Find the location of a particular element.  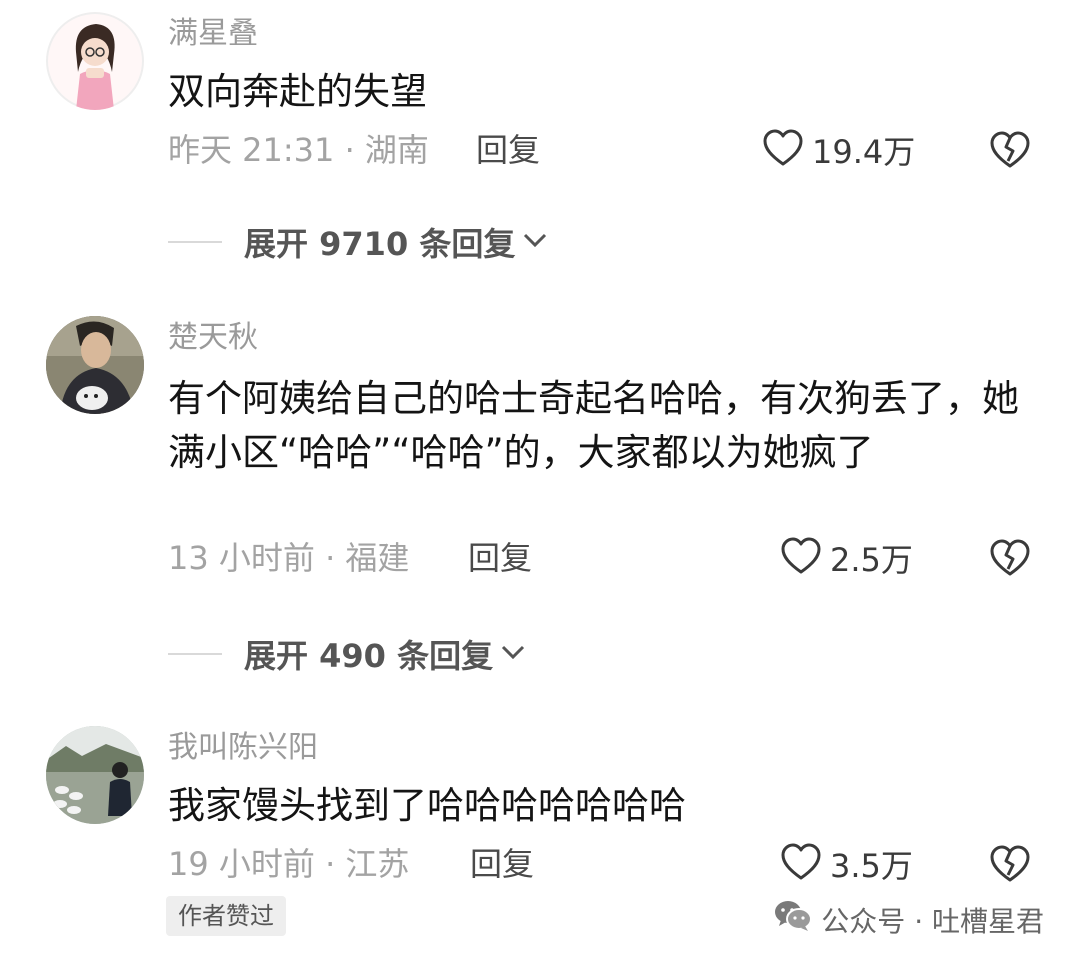

username: 我叫陈兴阳 is located at coordinates (243, 748).